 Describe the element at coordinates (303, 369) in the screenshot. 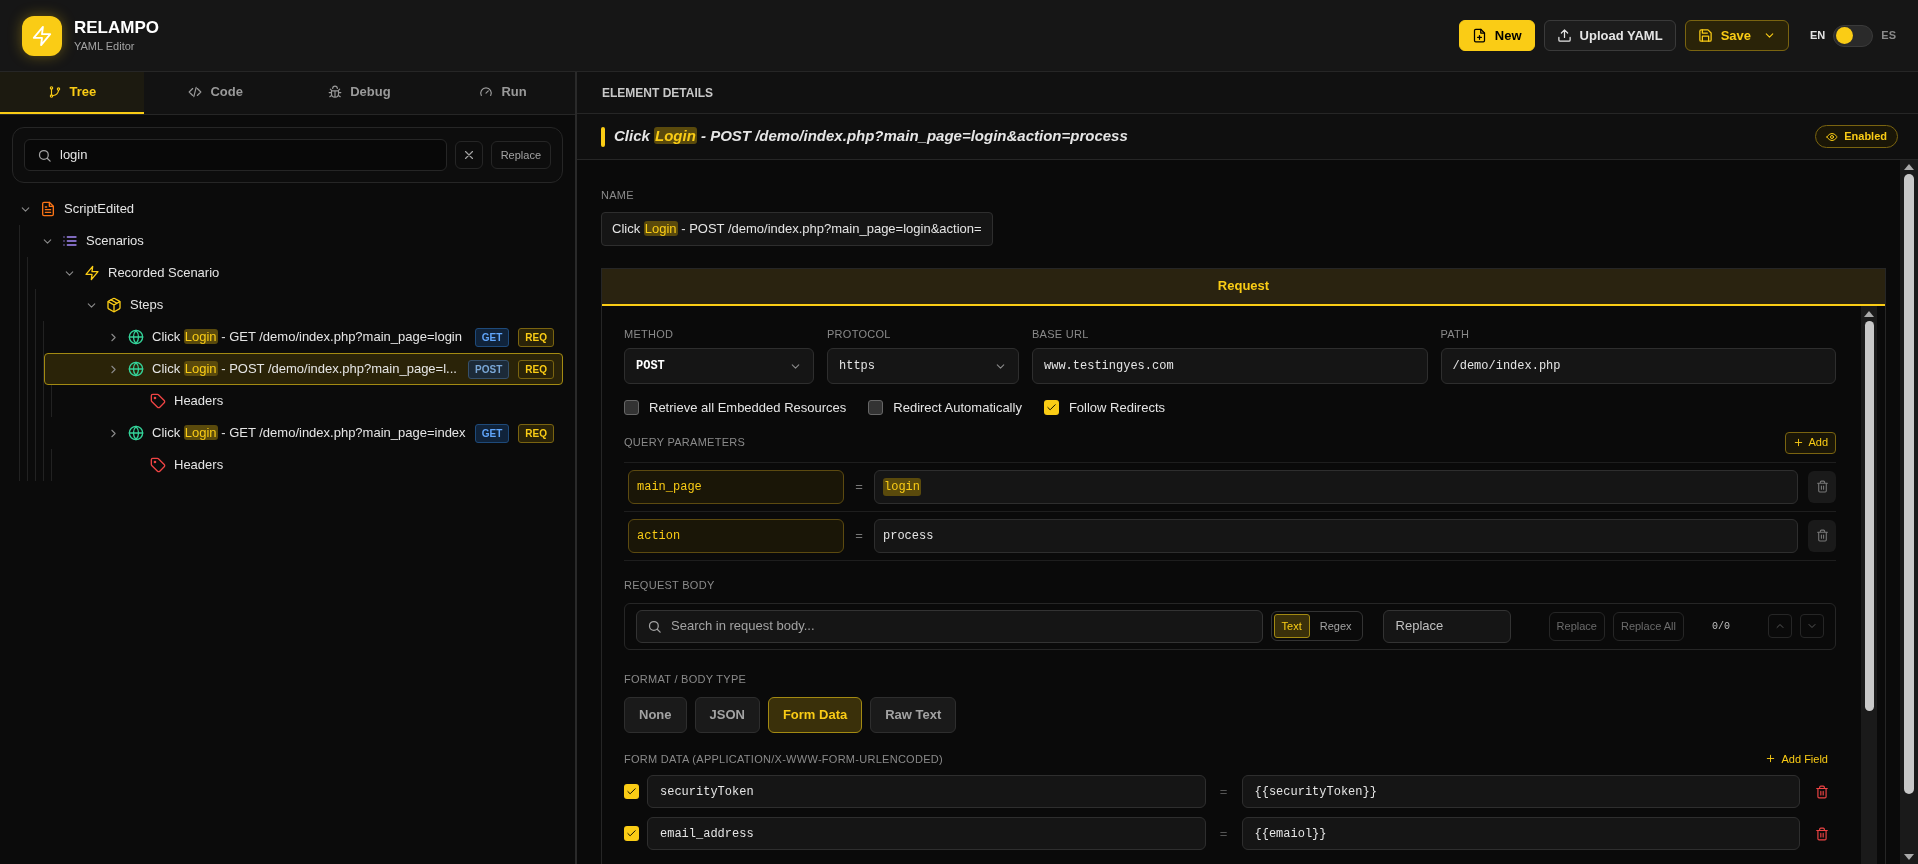

I see `tree-item: Click Login - POST /demo/index.php?main_page=l... POST REQ` at that location.